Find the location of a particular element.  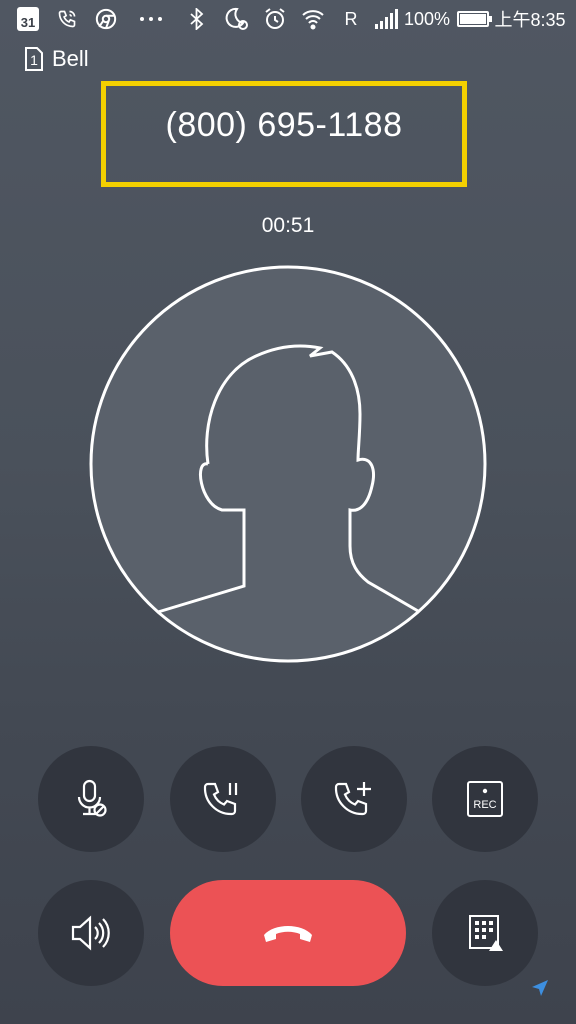

mic-mute-icon is located at coordinates (92, 798).